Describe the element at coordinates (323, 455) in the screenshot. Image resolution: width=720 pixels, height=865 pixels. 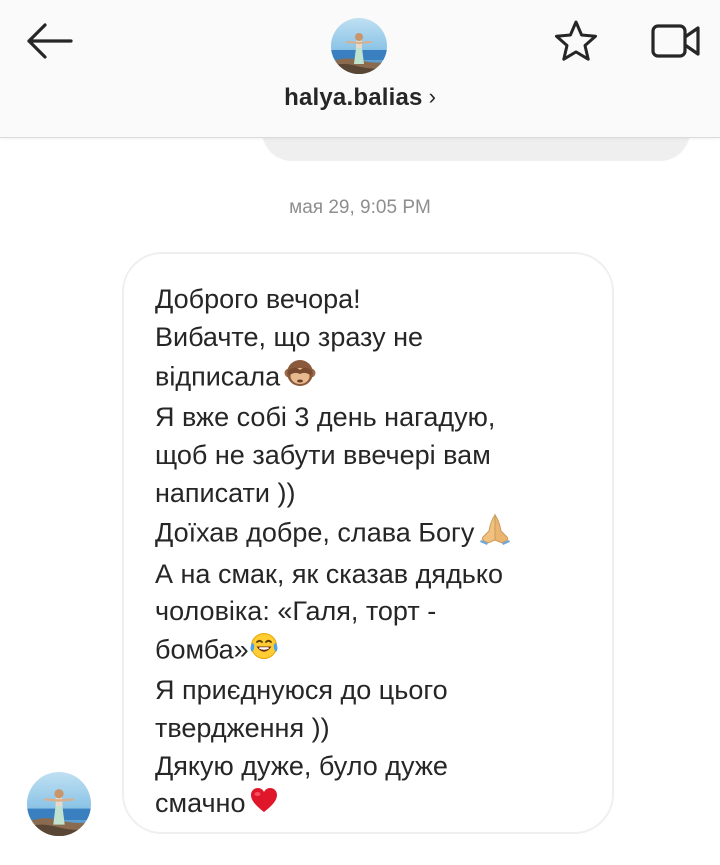
I see `message-line: щоб не забути ввечері вам` at that location.